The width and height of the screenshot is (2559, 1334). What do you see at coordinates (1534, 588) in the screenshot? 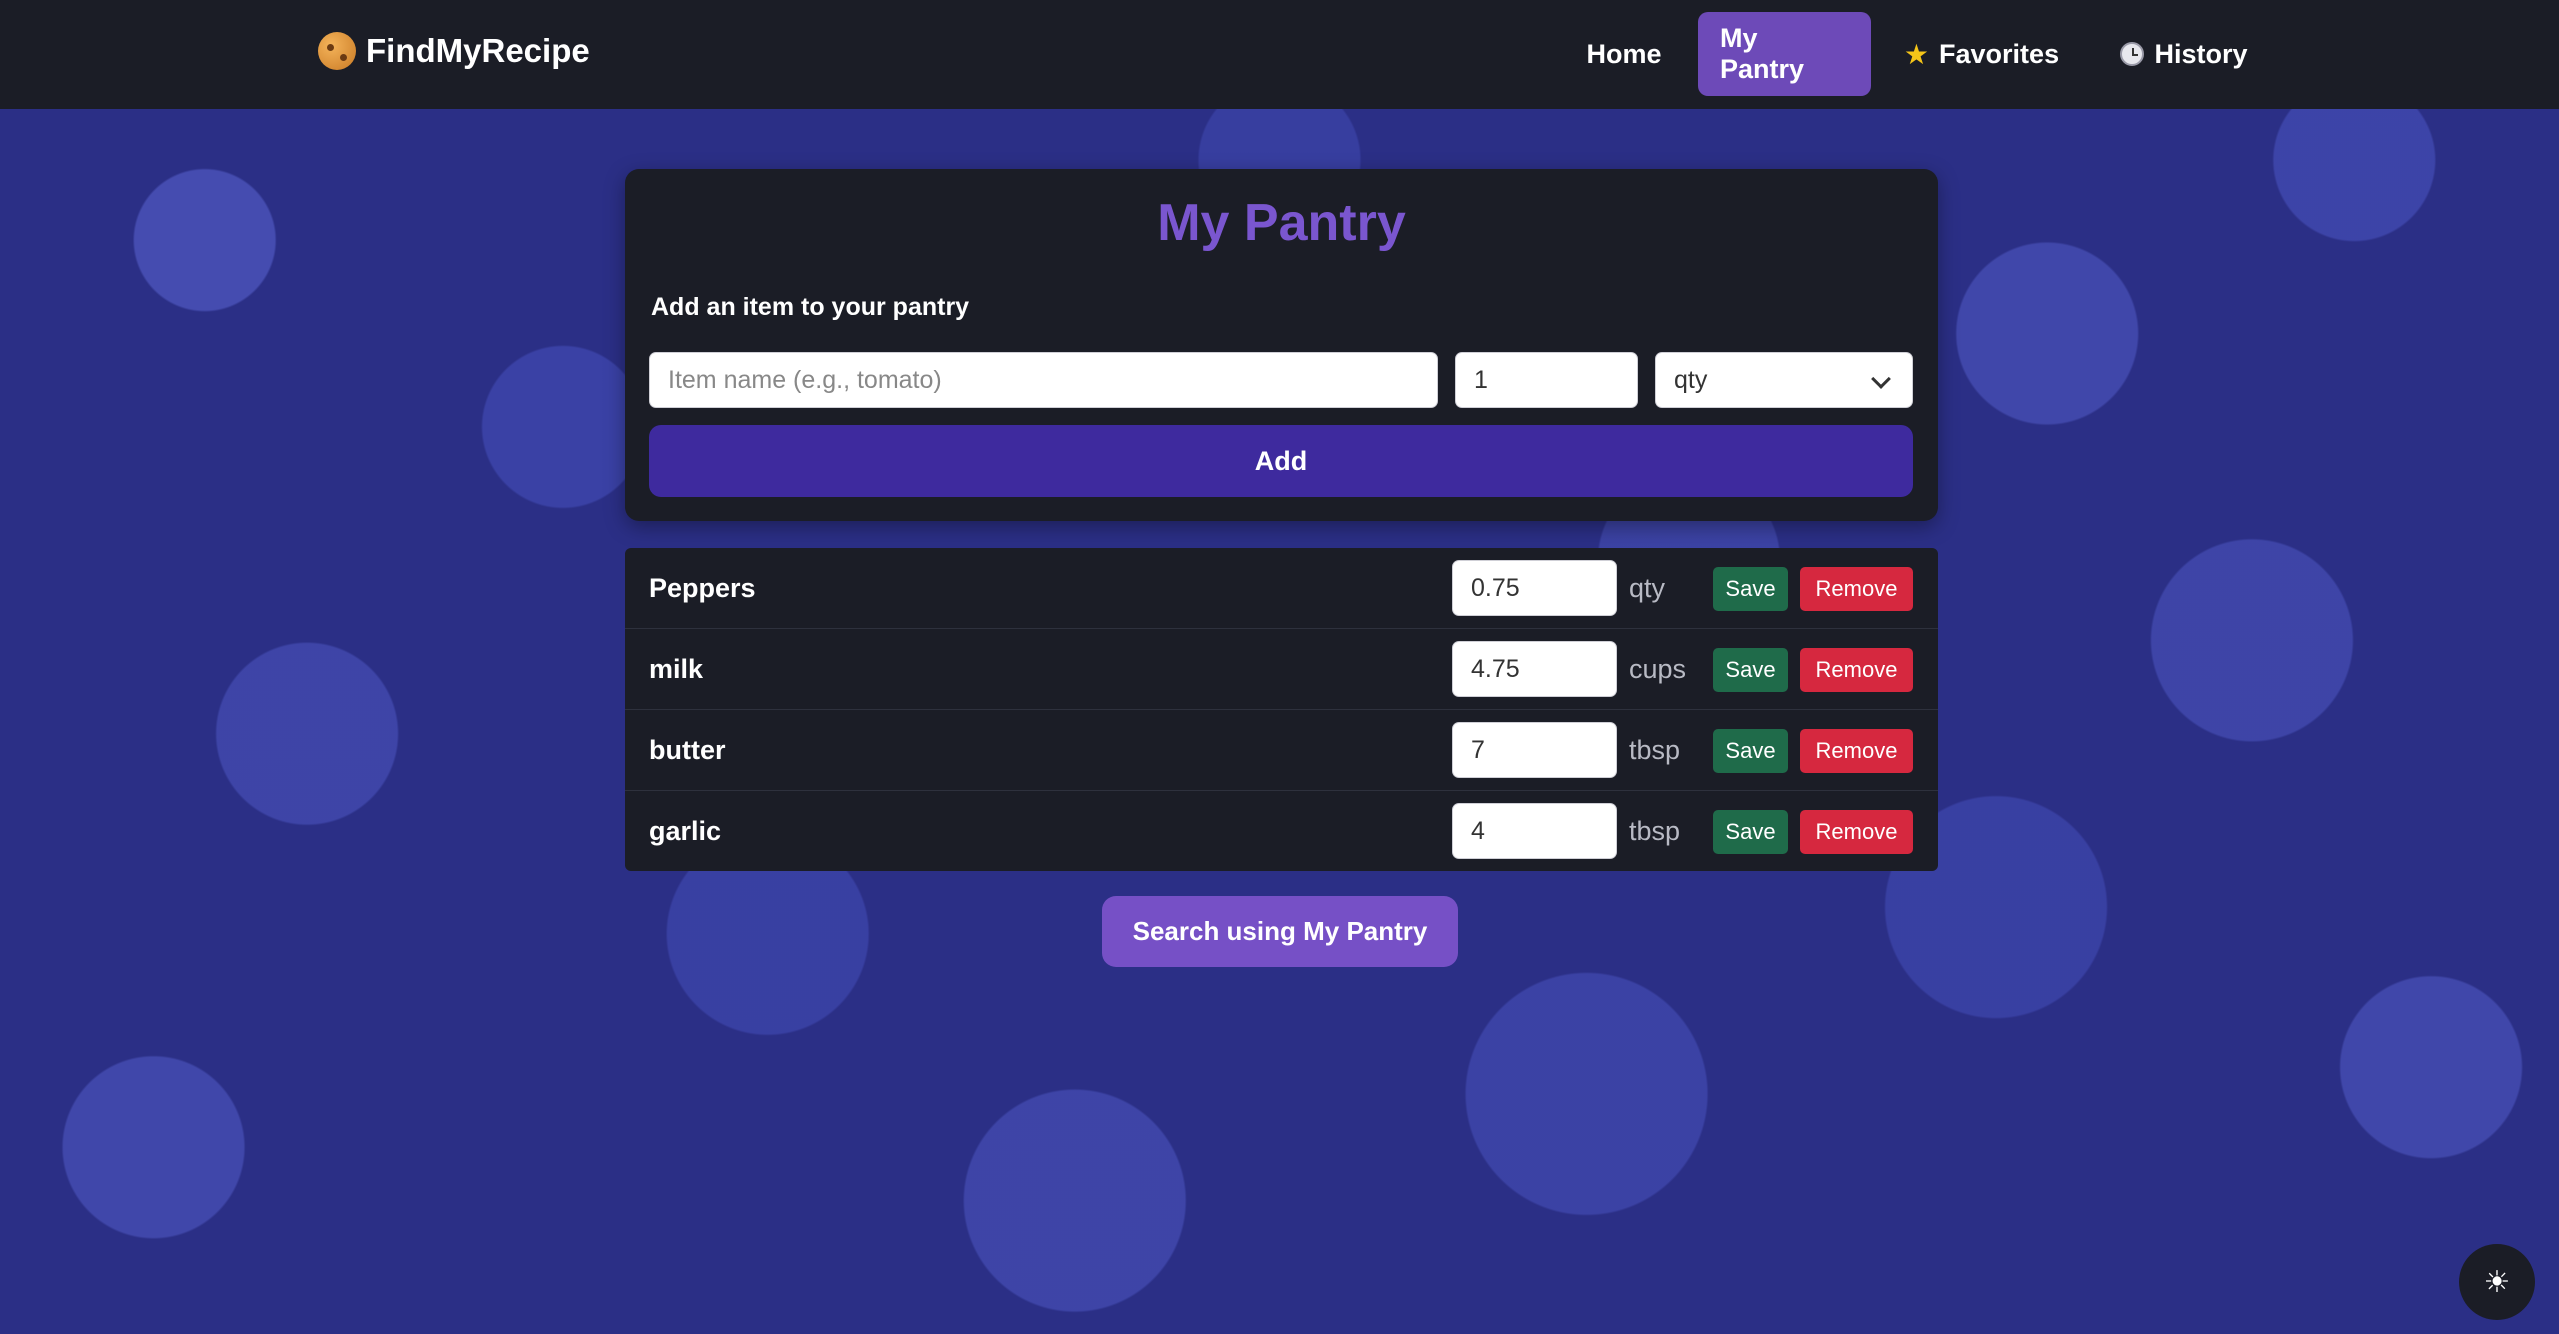
I see `item-qty-input: 0.75` at bounding box center [1534, 588].